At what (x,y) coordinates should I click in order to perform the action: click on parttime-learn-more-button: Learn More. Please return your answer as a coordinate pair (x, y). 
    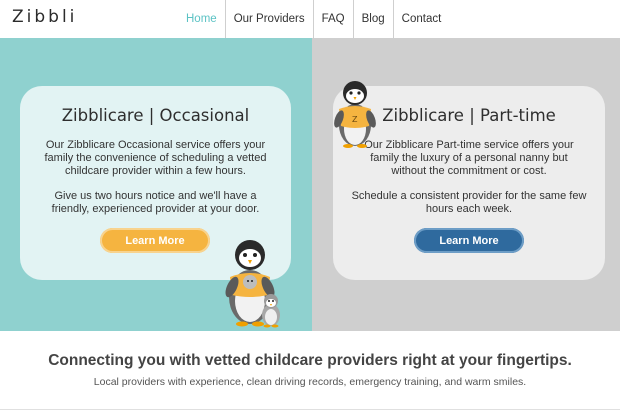
    Looking at the image, I should click on (469, 240).